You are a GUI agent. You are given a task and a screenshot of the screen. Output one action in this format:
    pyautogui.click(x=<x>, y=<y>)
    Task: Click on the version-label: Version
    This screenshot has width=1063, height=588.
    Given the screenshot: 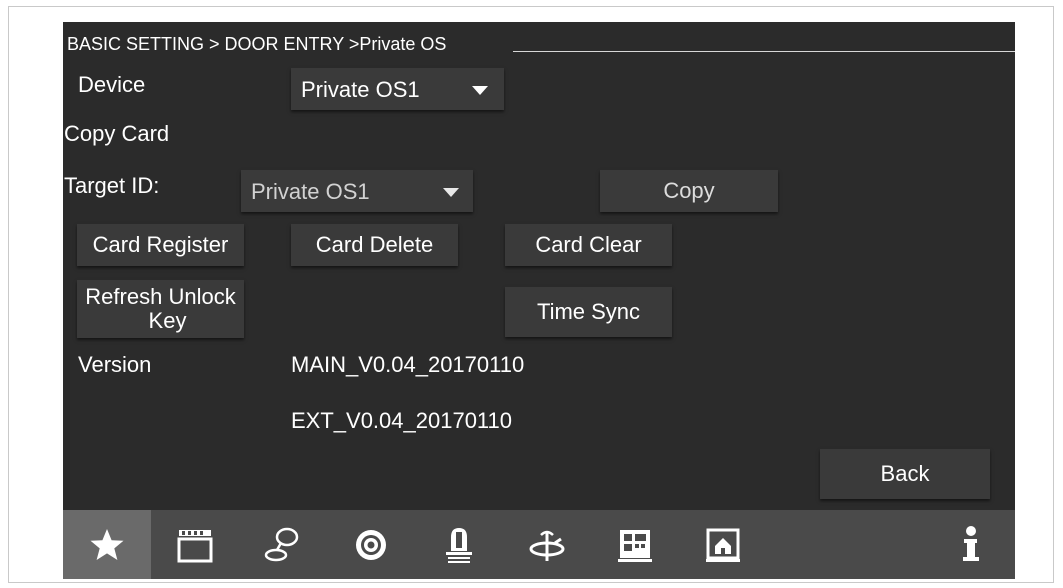 What is the action you would take?
    pyautogui.click(x=115, y=364)
    